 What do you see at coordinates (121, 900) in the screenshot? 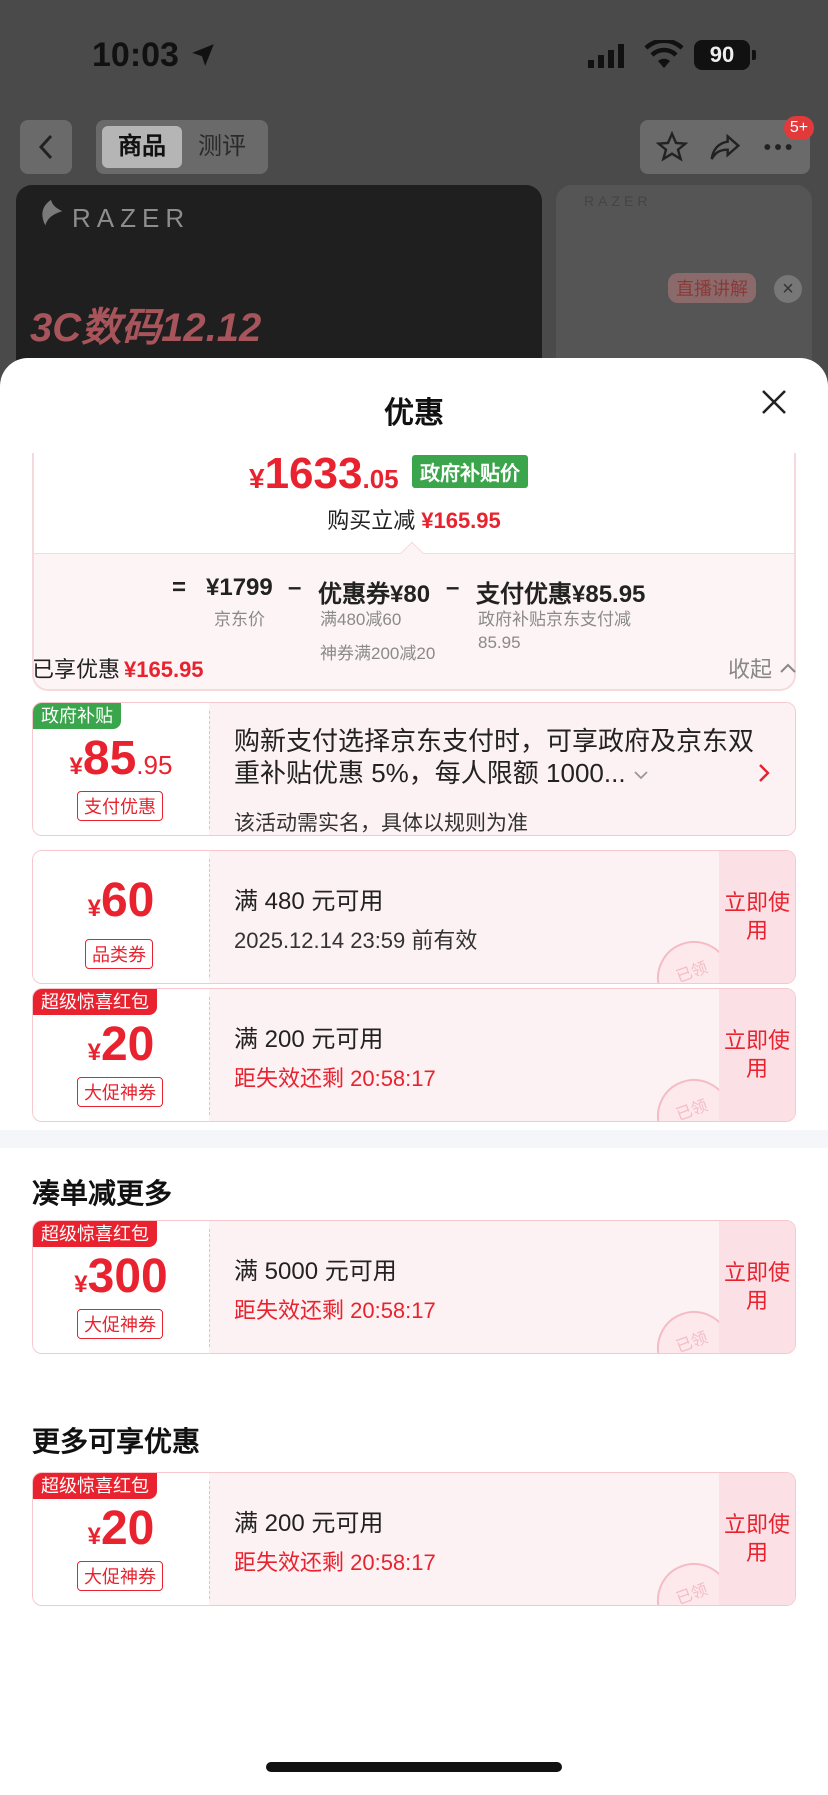
I see `coupon-amount: ¥60` at bounding box center [121, 900].